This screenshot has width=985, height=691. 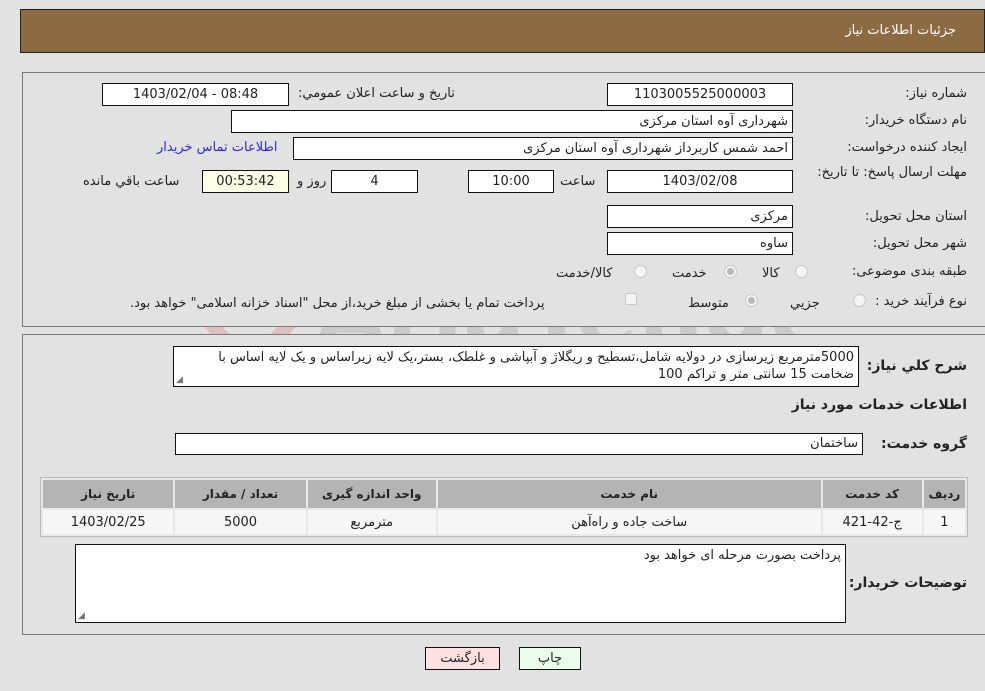 What do you see at coordinates (924, 444) in the screenshot?
I see `service-group-label: گروه خدمت:` at bounding box center [924, 444].